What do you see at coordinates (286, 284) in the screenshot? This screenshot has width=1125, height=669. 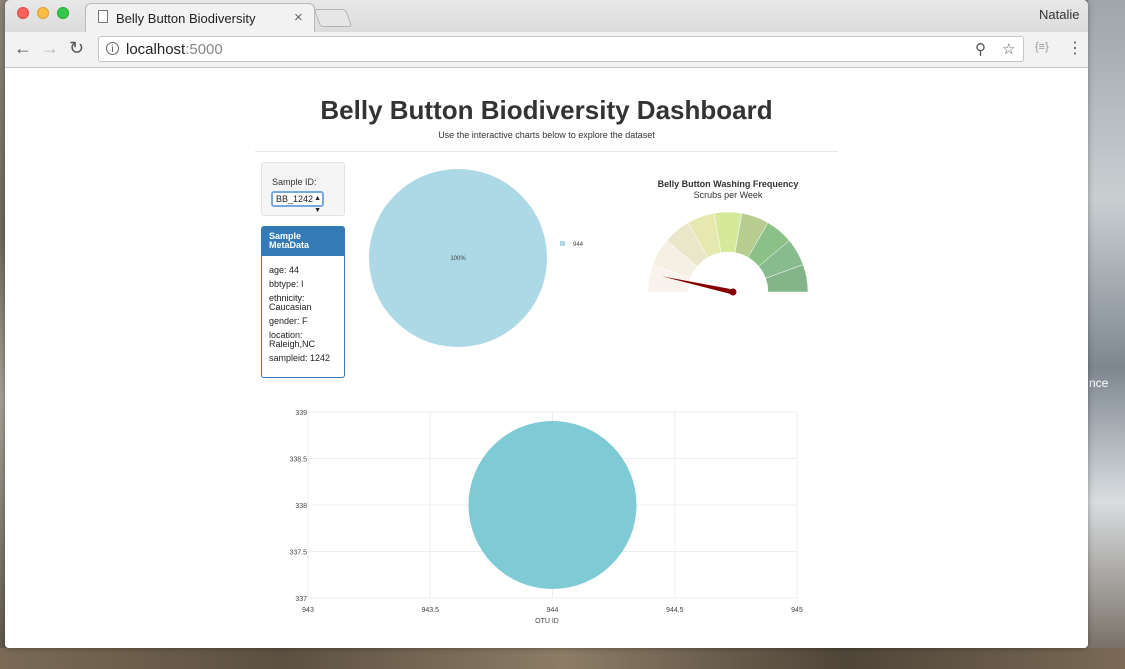 I see `metadata-item-bbtype: bbtype: I` at bounding box center [286, 284].